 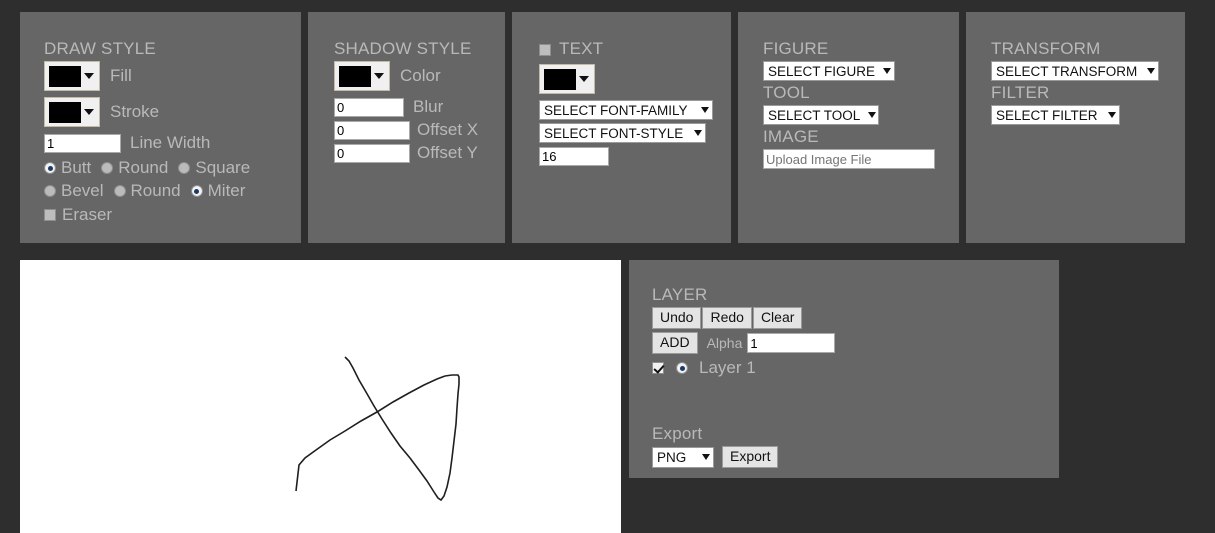 I want to click on font-family-select-value: SELECT FONT-FAMILY, so click(x=616, y=110).